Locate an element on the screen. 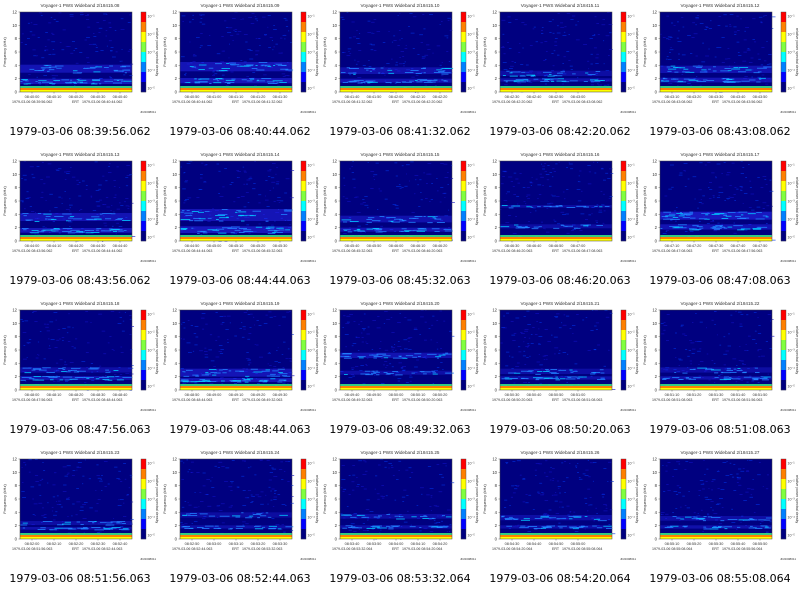 Image resolution: width=800 pixels, height=596 pixels. scet-label: 1979-03-06 08:41:32.062 is located at coordinates (352, 102).